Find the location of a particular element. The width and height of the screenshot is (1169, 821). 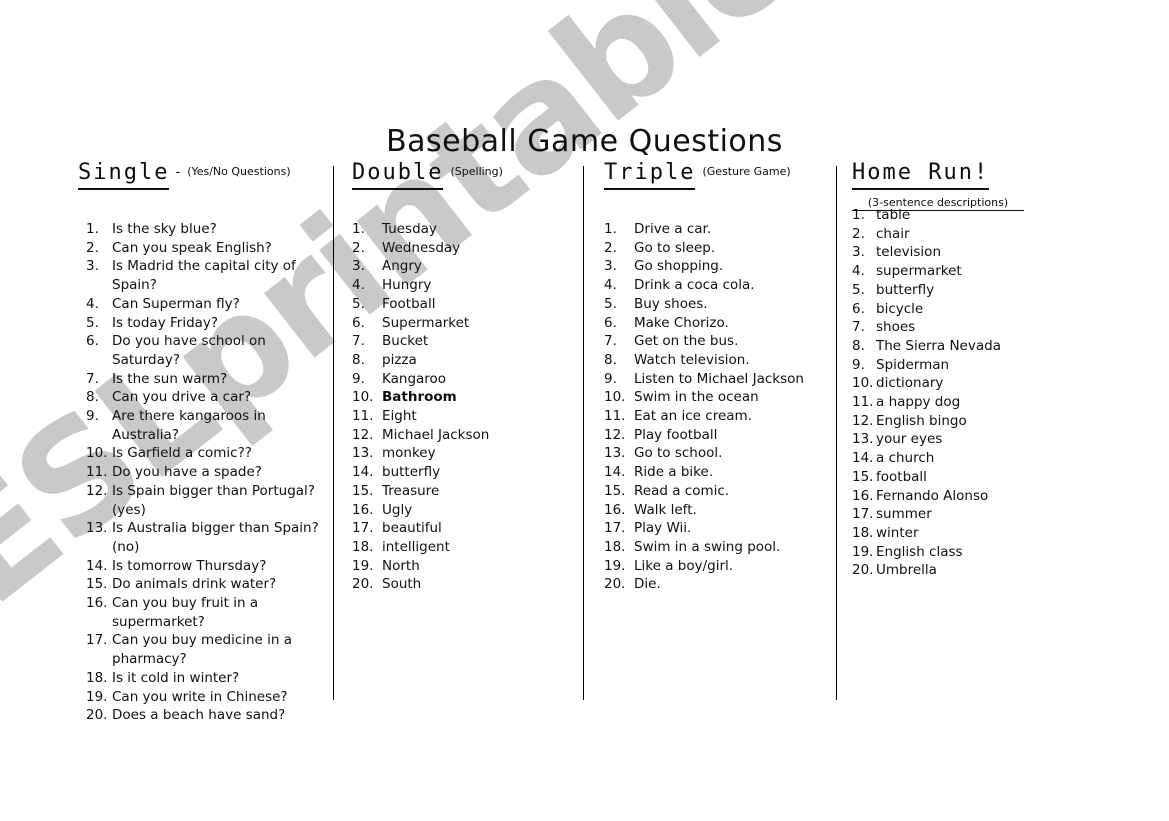

list-item: 9. Are there kangaroos in Australia? is located at coordinates (203, 425).